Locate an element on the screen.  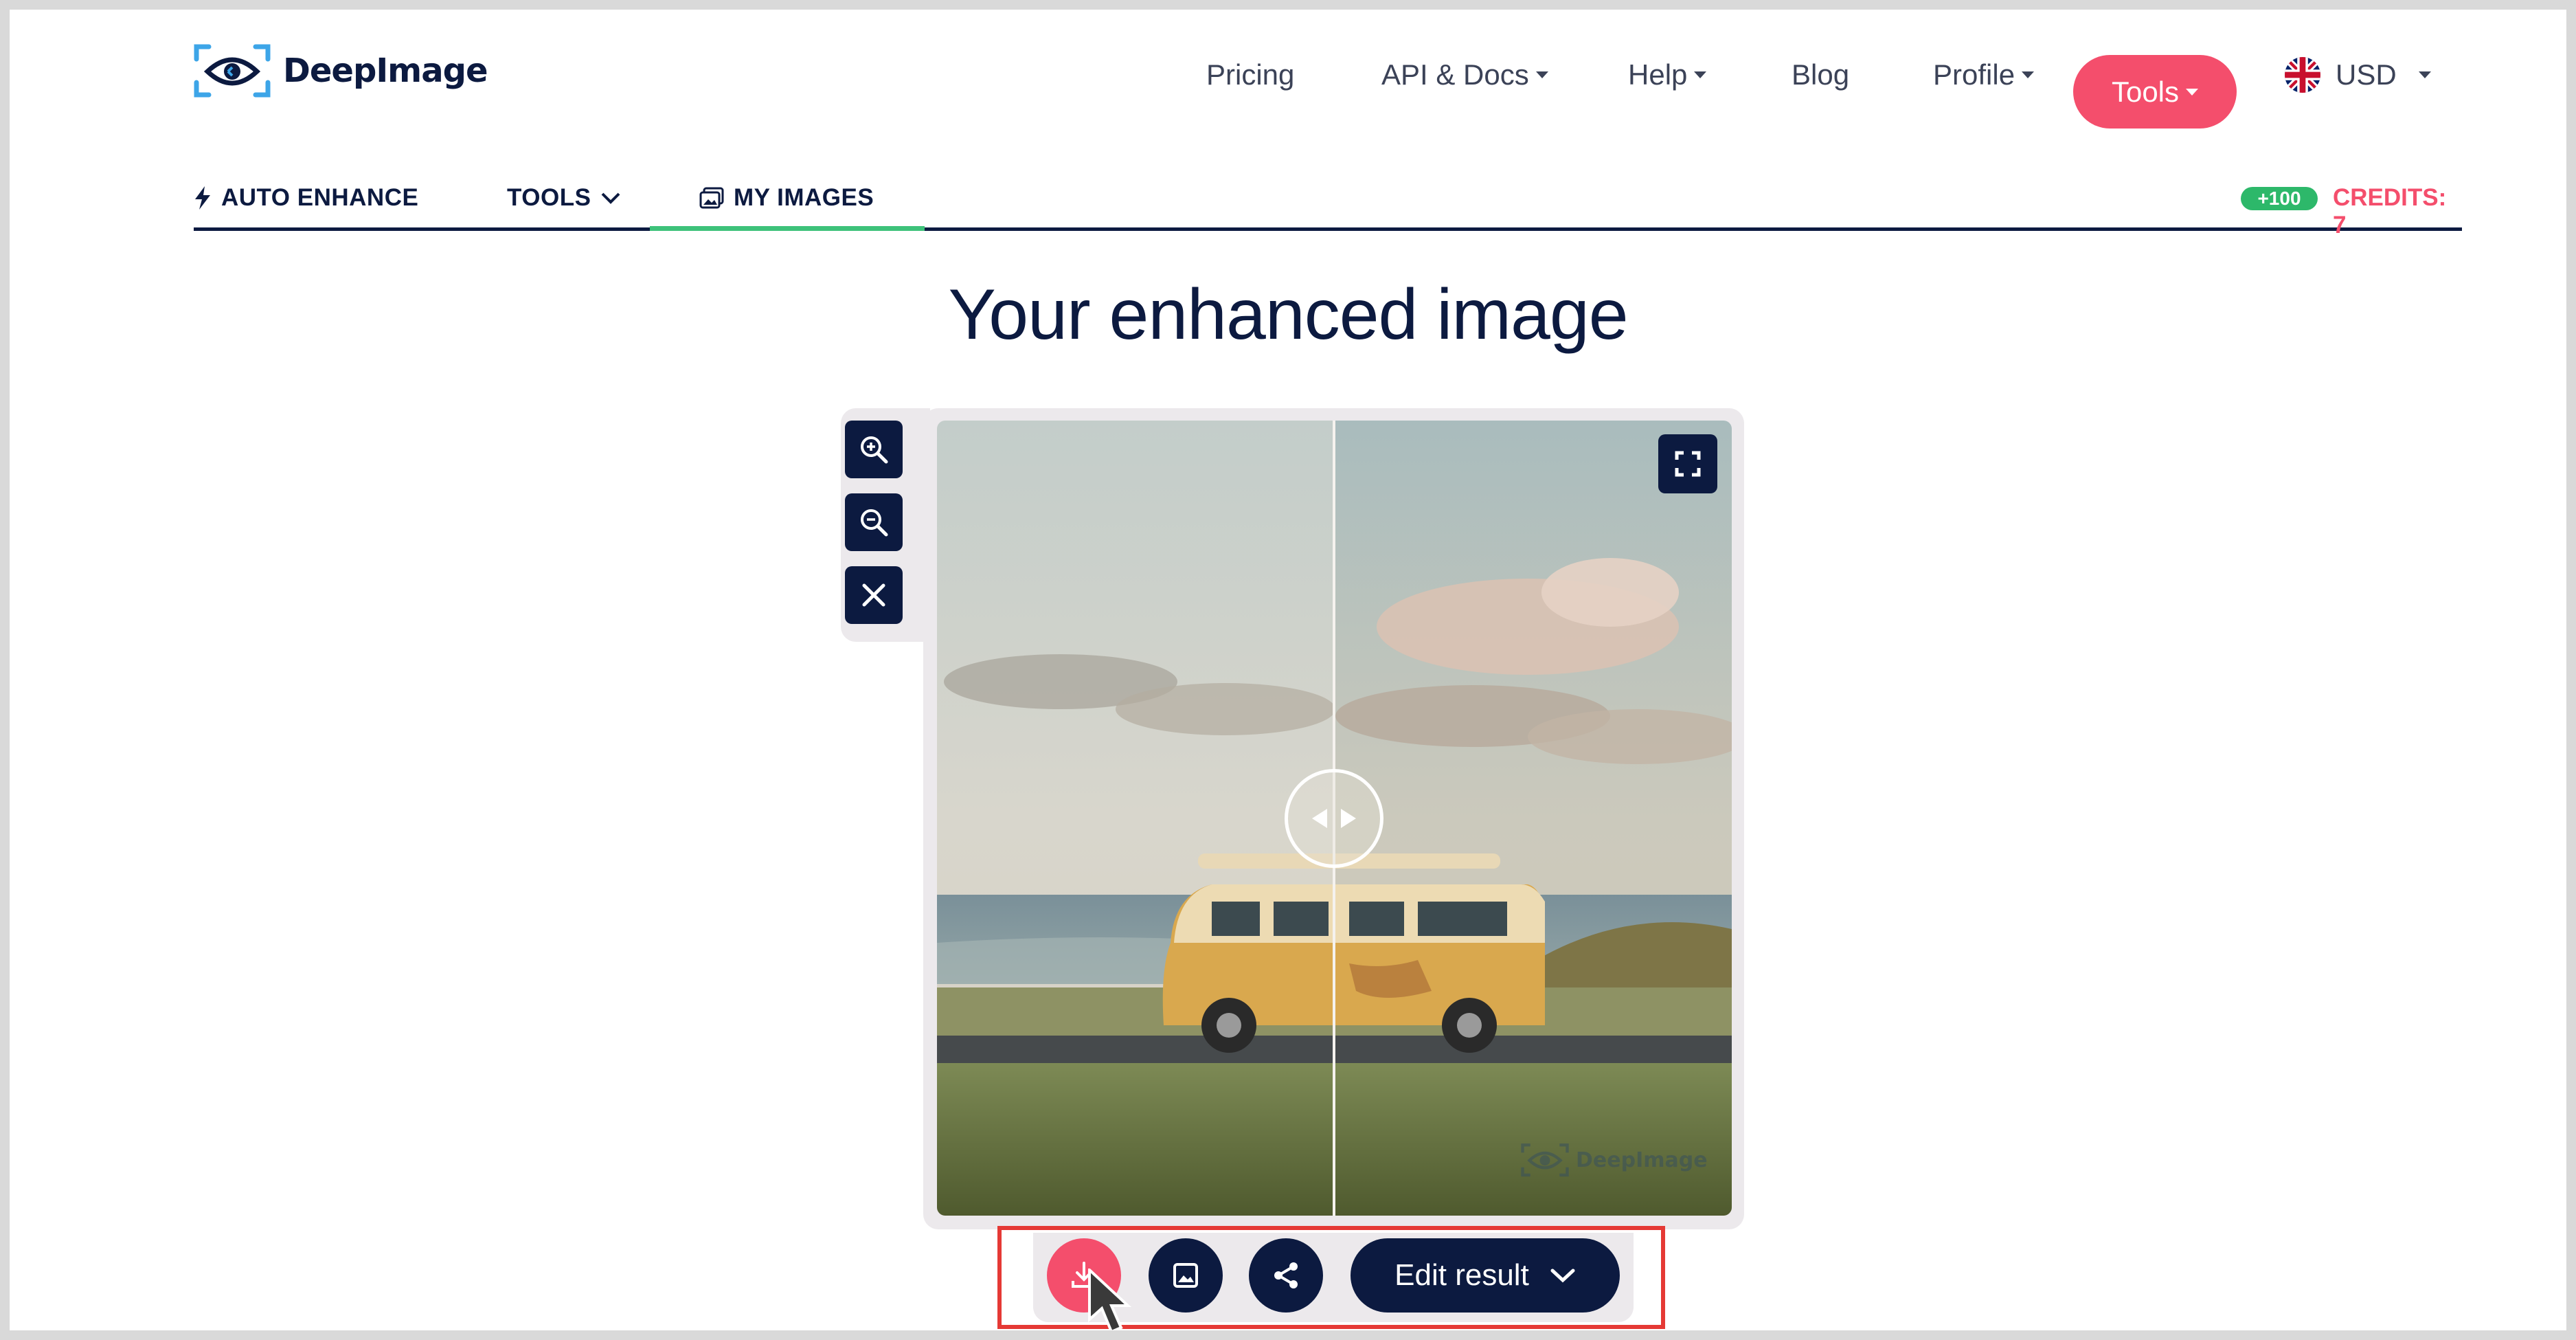
nav-profile: Profile is located at coordinates (1984, 75).